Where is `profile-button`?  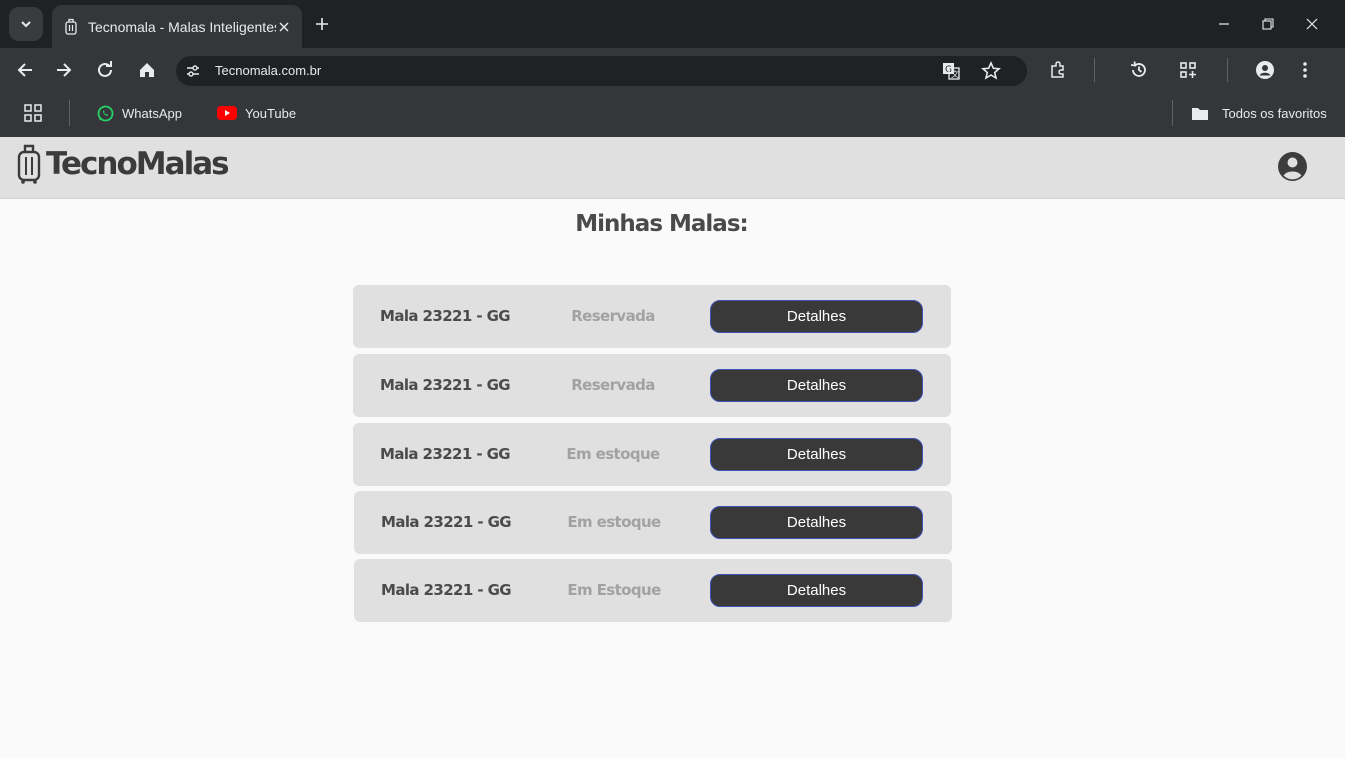 profile-button is located at coordinates (1265, 70).